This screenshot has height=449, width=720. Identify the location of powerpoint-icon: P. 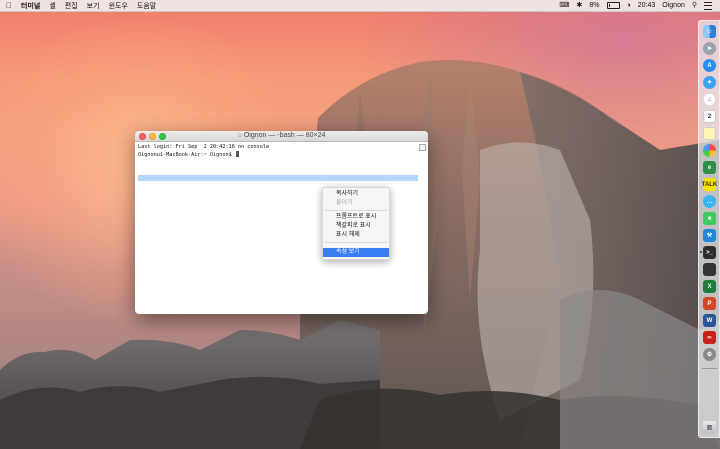
(709, 303).